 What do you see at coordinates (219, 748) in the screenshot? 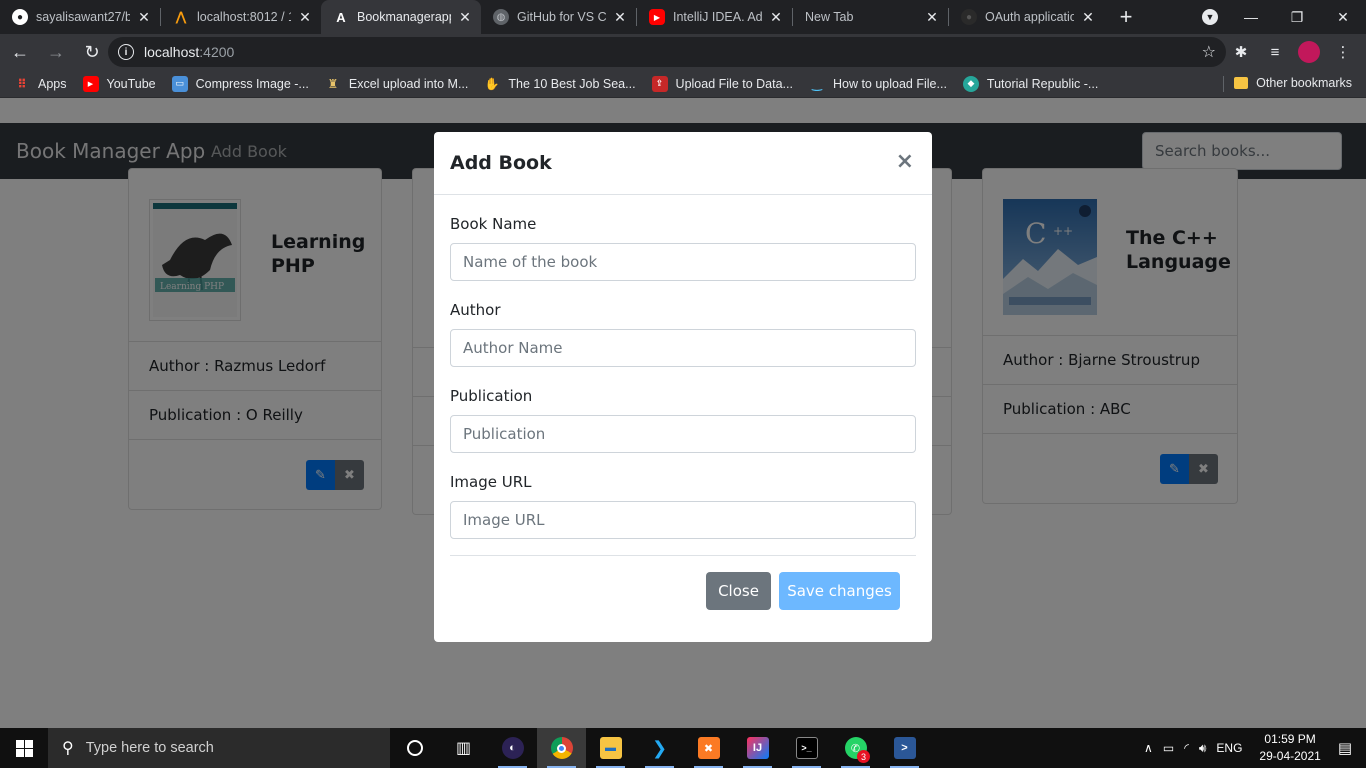
I see `taskbar-search-box: ⚲ Type here to search` at bounding box center [219, 748].